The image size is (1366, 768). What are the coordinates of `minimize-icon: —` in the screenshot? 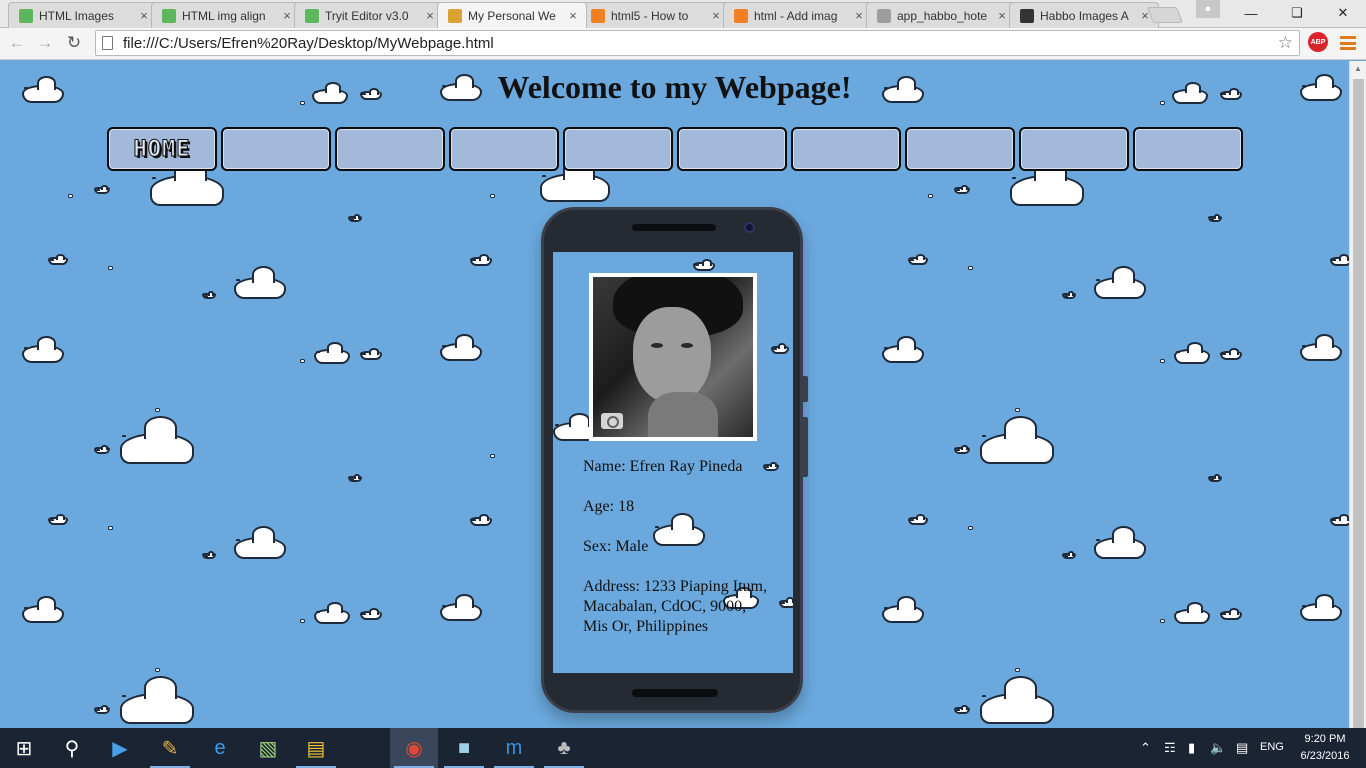 It's located at (1251, 13).